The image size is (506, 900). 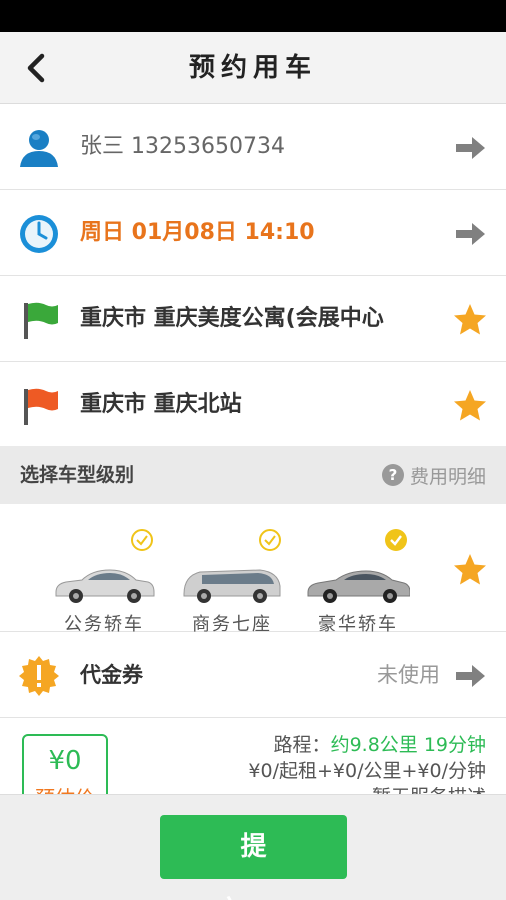 What do you see at coordinates (253, 405) in the screenshot?
I see `destination-row: 重庆市 重庆北站` at bounding box center [253, 405].